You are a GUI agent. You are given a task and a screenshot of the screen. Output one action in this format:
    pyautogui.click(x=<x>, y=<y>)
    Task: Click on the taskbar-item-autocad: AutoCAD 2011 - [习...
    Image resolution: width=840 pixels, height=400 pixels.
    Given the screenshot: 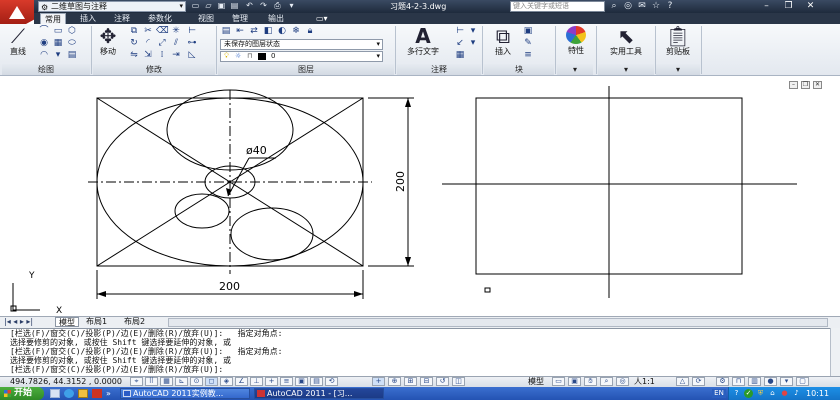 What is the action you would take?
    pyautogui.click(x=319, y=393)
    